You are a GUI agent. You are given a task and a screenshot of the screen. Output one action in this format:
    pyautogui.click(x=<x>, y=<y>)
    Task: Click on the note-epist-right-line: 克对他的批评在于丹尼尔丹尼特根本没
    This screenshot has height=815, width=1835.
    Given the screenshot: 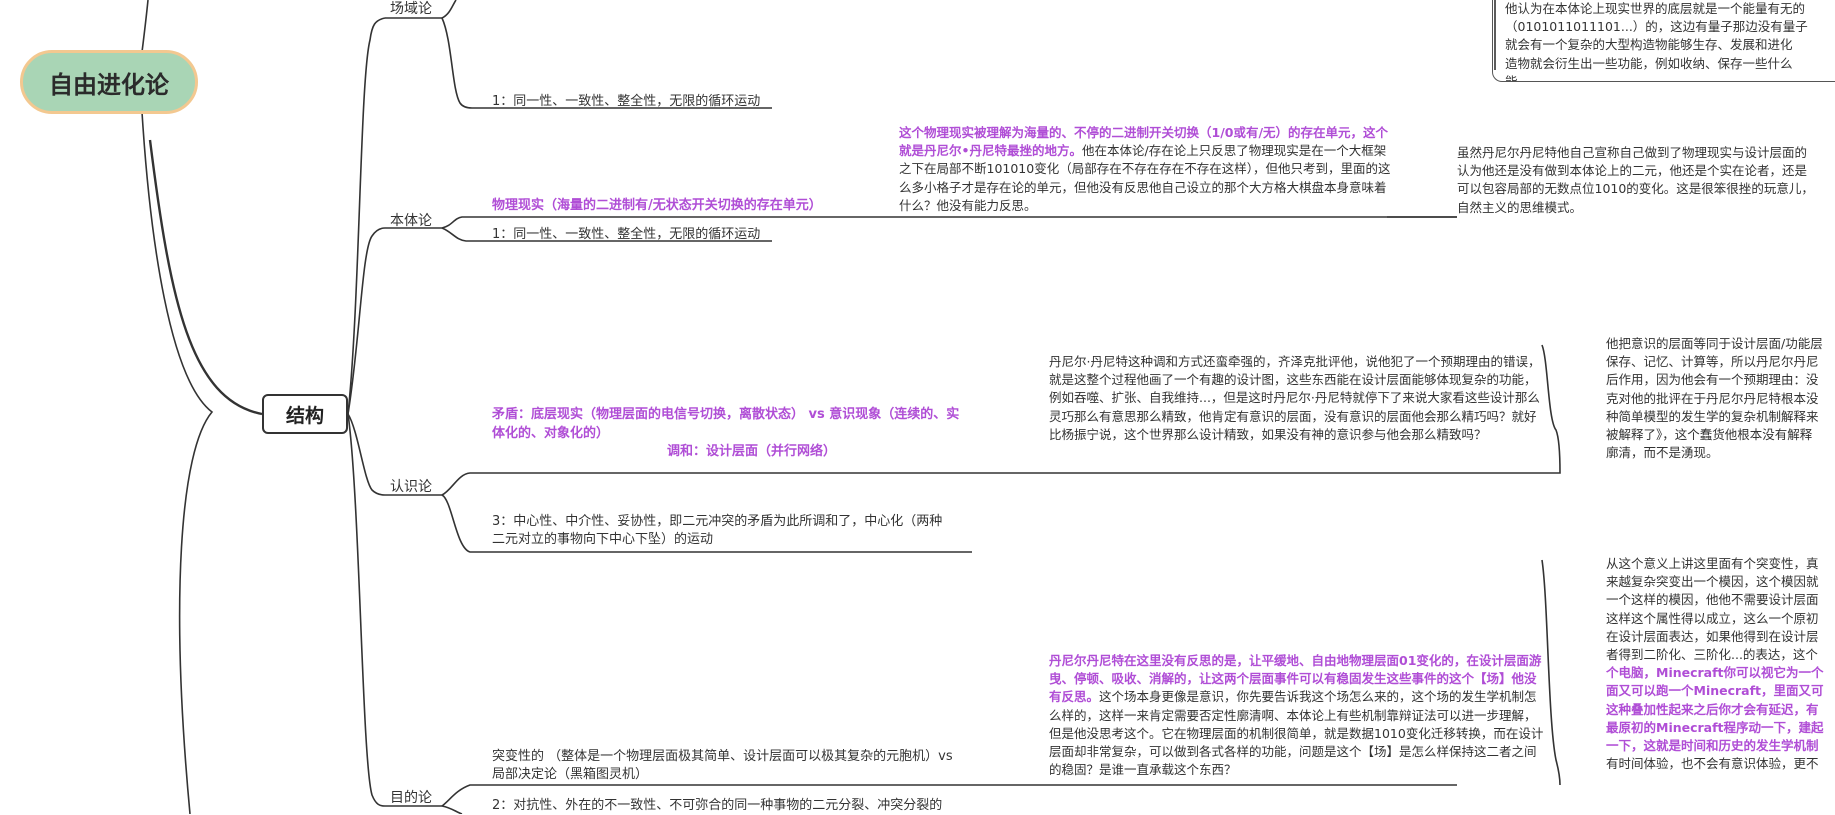 What is the action you would take?
    pyautogui.click(x=1712, y=398)
    